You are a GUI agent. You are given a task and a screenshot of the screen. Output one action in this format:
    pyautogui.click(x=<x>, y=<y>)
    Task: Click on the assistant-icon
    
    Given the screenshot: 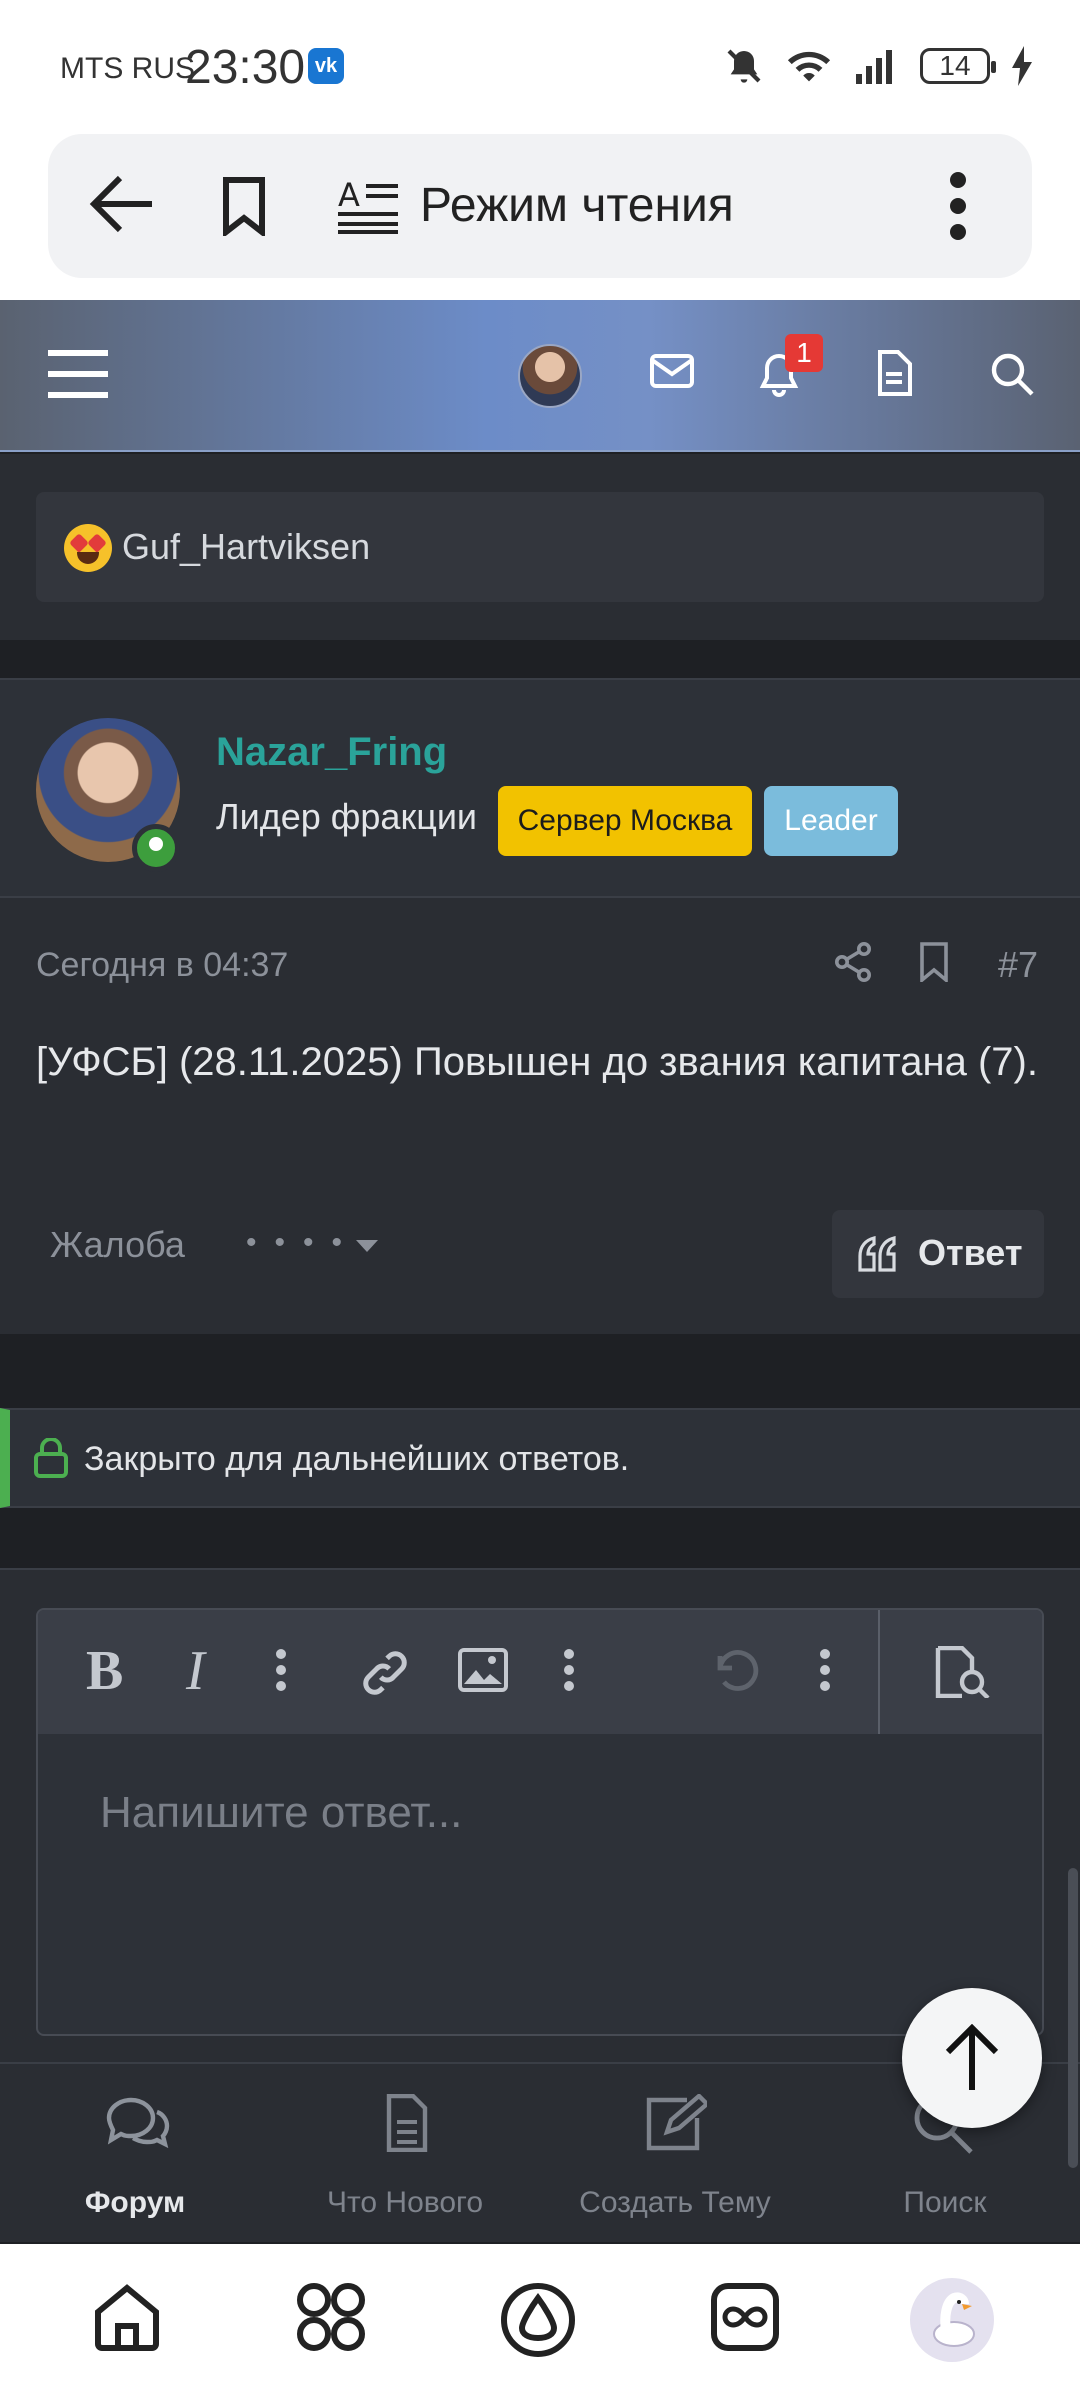 What is the action you would take?
    pyautogui.click(x=538, y=2320)
    